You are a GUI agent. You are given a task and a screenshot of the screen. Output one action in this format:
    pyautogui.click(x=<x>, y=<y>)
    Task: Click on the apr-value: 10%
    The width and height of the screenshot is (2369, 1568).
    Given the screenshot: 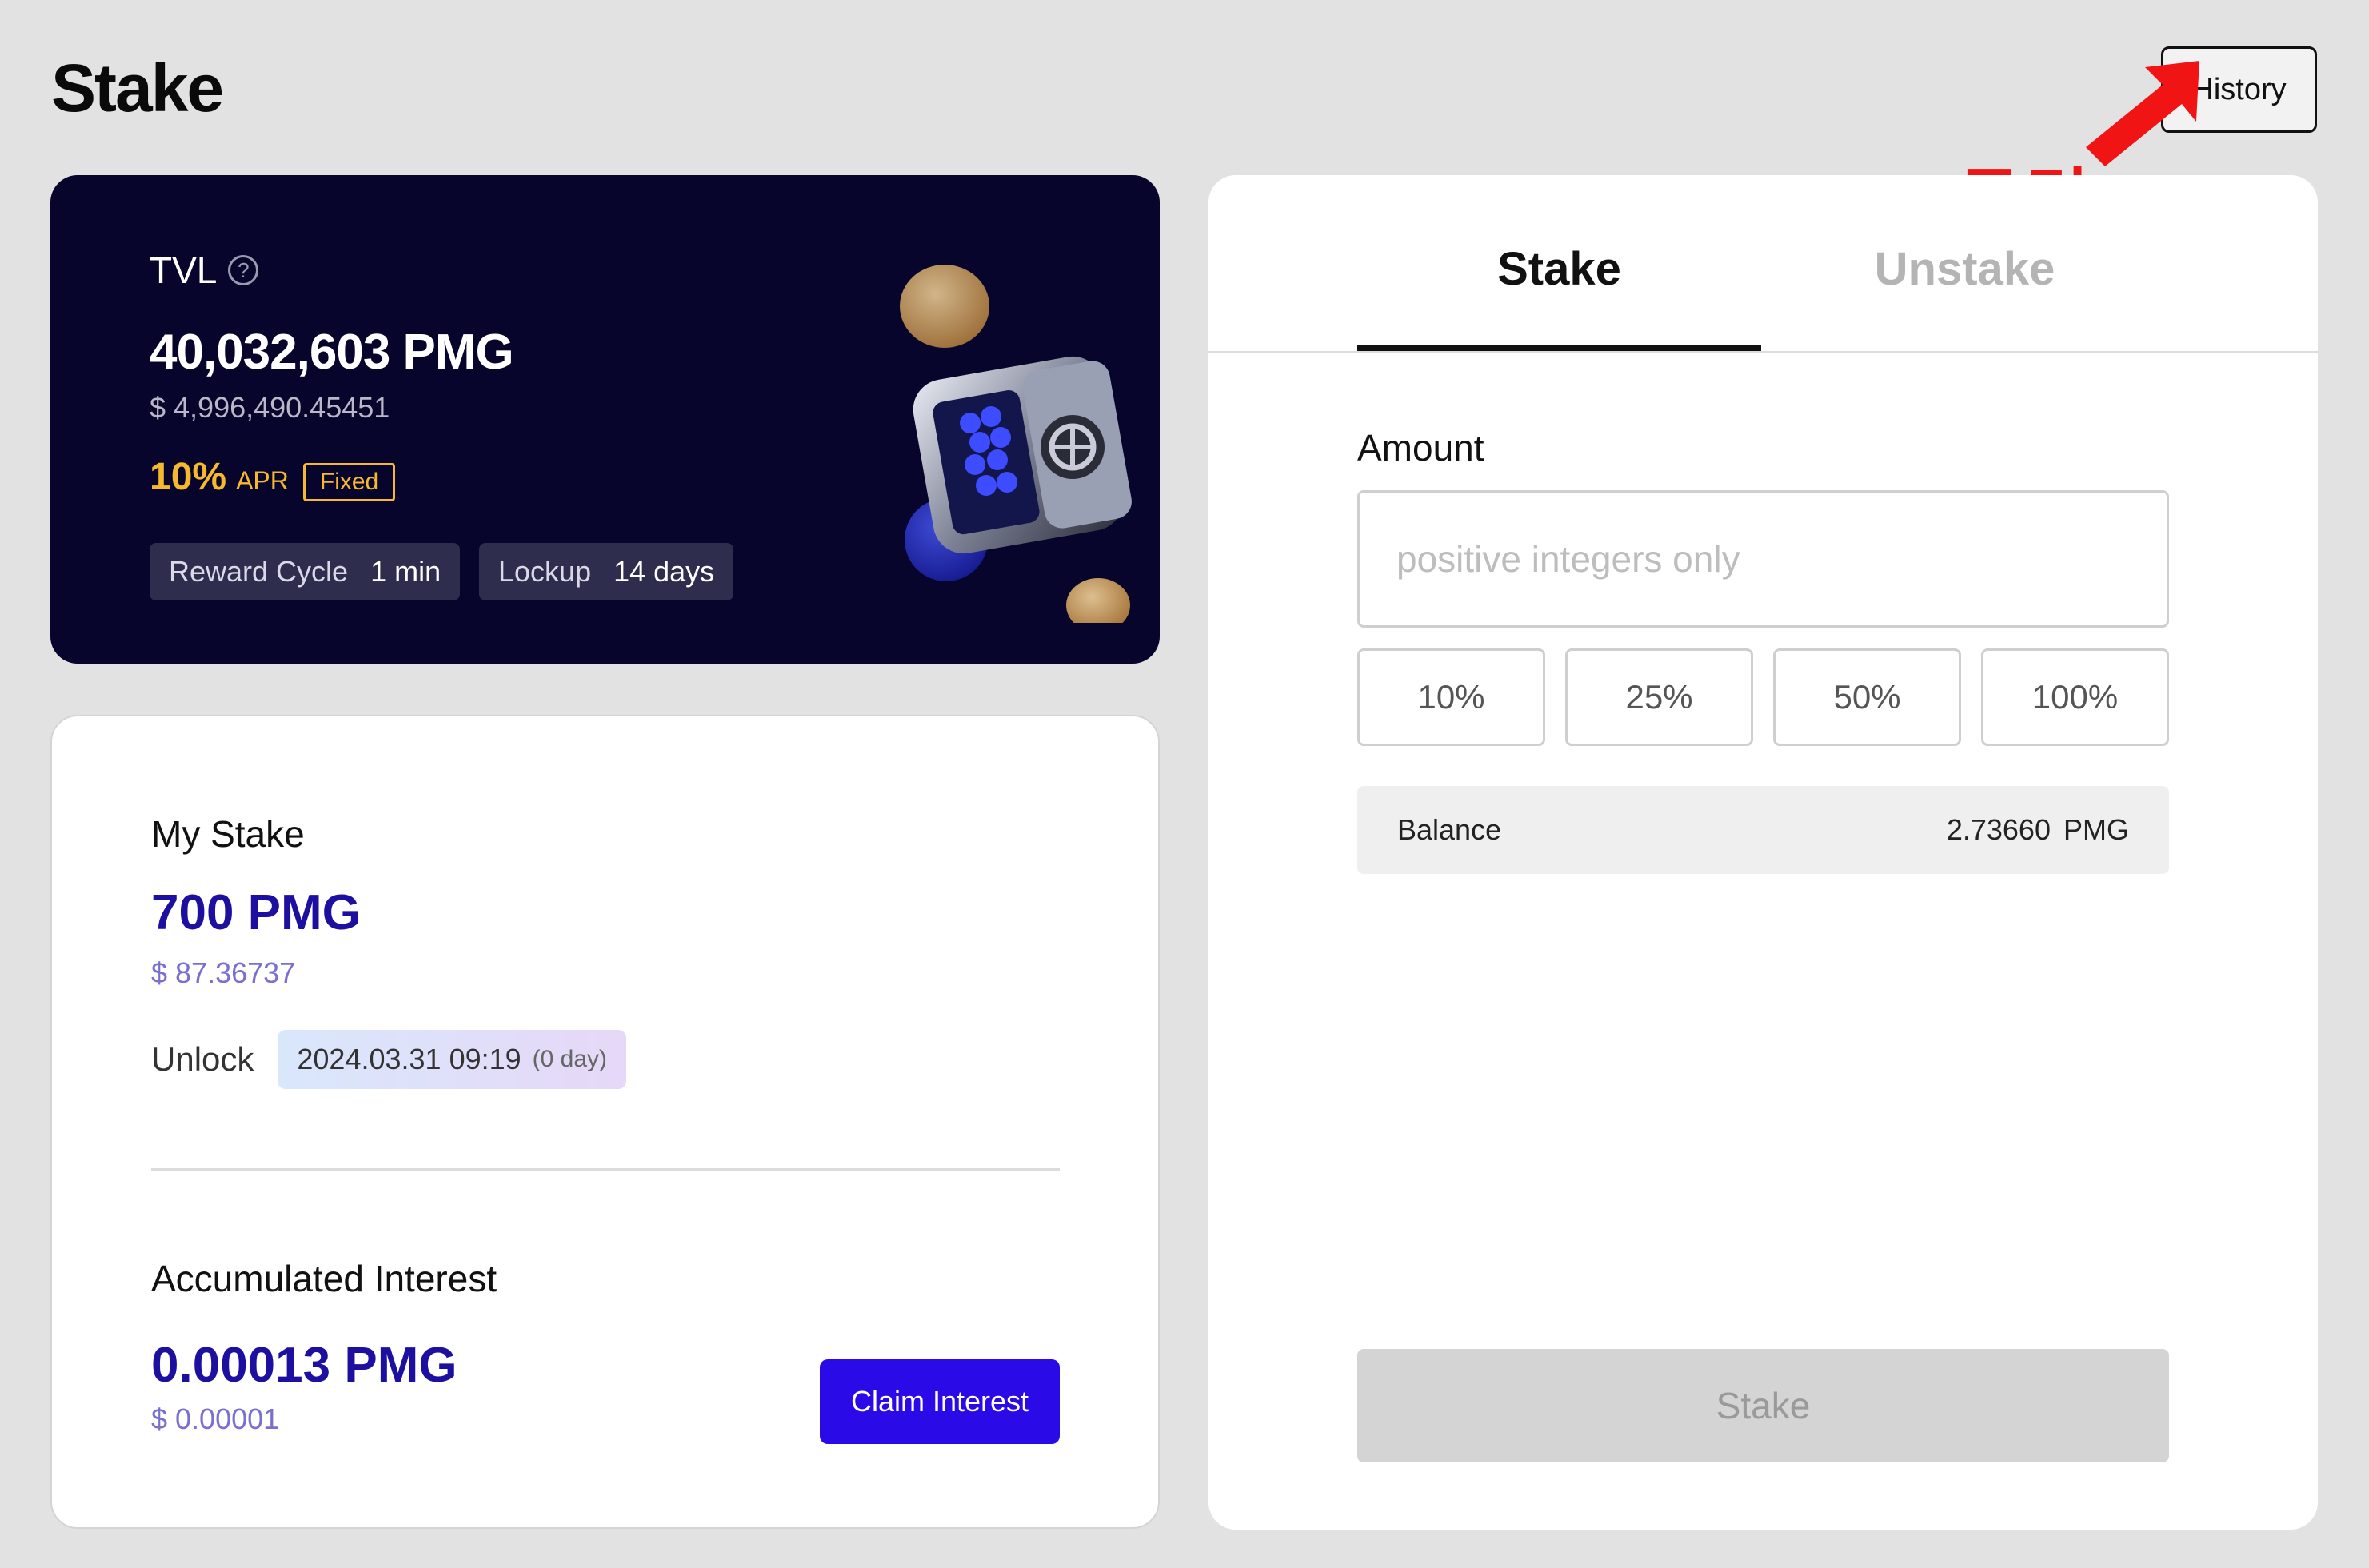 What is the action you would take?
    pyautogui.click(x=188, y=477)
    